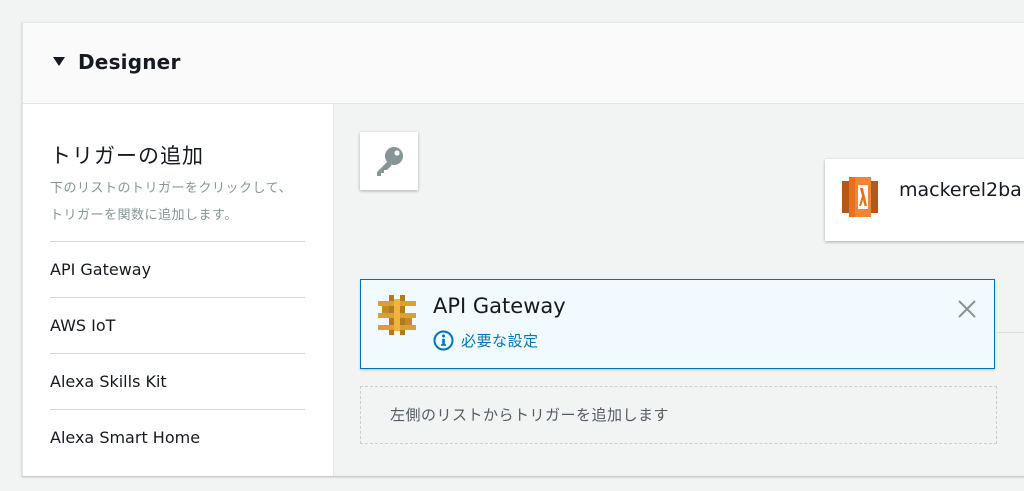 Image resolution: width=1024 pixels, height=491 pixels. I want to click on layers-key-button, so click(389, 161).